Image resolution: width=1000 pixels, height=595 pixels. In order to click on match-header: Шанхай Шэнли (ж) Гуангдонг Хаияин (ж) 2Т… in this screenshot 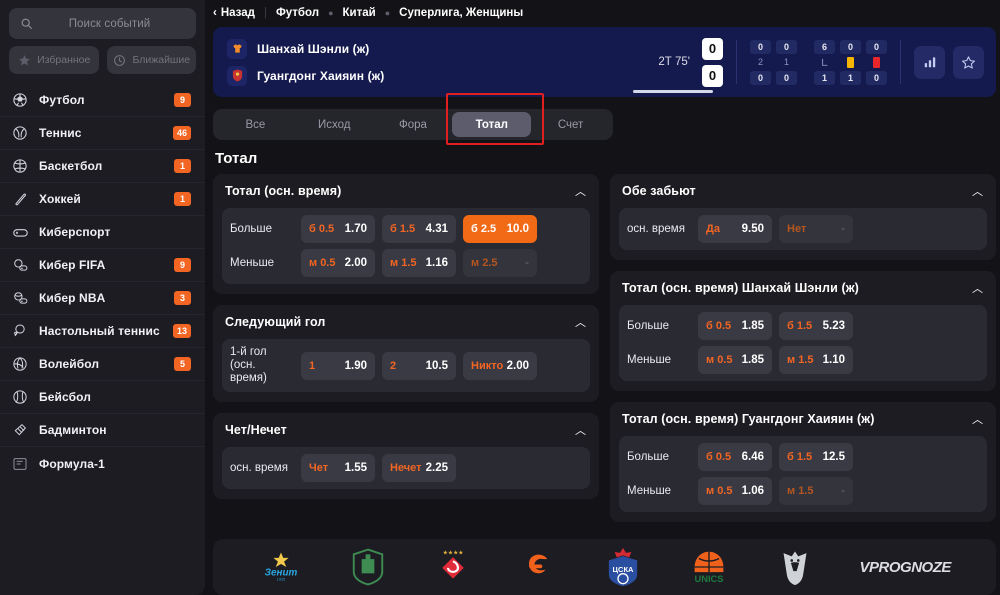, I will do `click(604, 62)`.